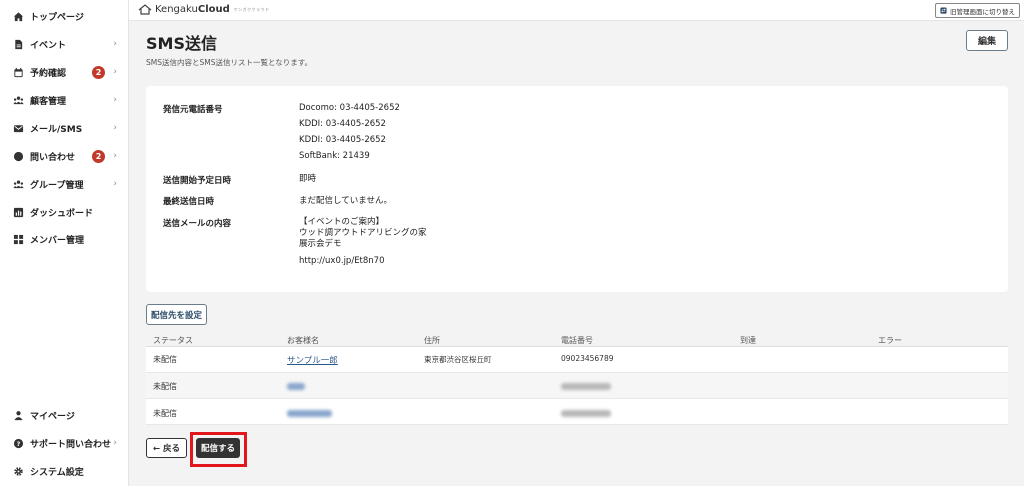  What do you see at coordinates (18, 72) in the screenshot?
I see `calendar-icon` at bounding box center [18, 72].